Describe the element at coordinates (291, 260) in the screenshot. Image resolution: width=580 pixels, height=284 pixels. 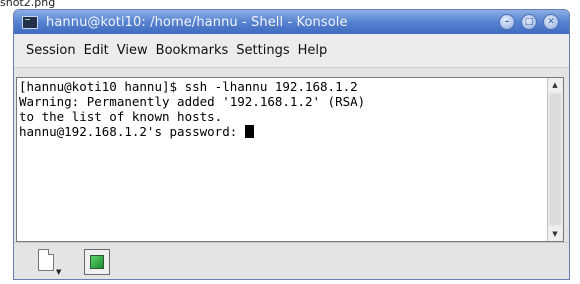
I see `session-tab-bar: ▼` at that location.